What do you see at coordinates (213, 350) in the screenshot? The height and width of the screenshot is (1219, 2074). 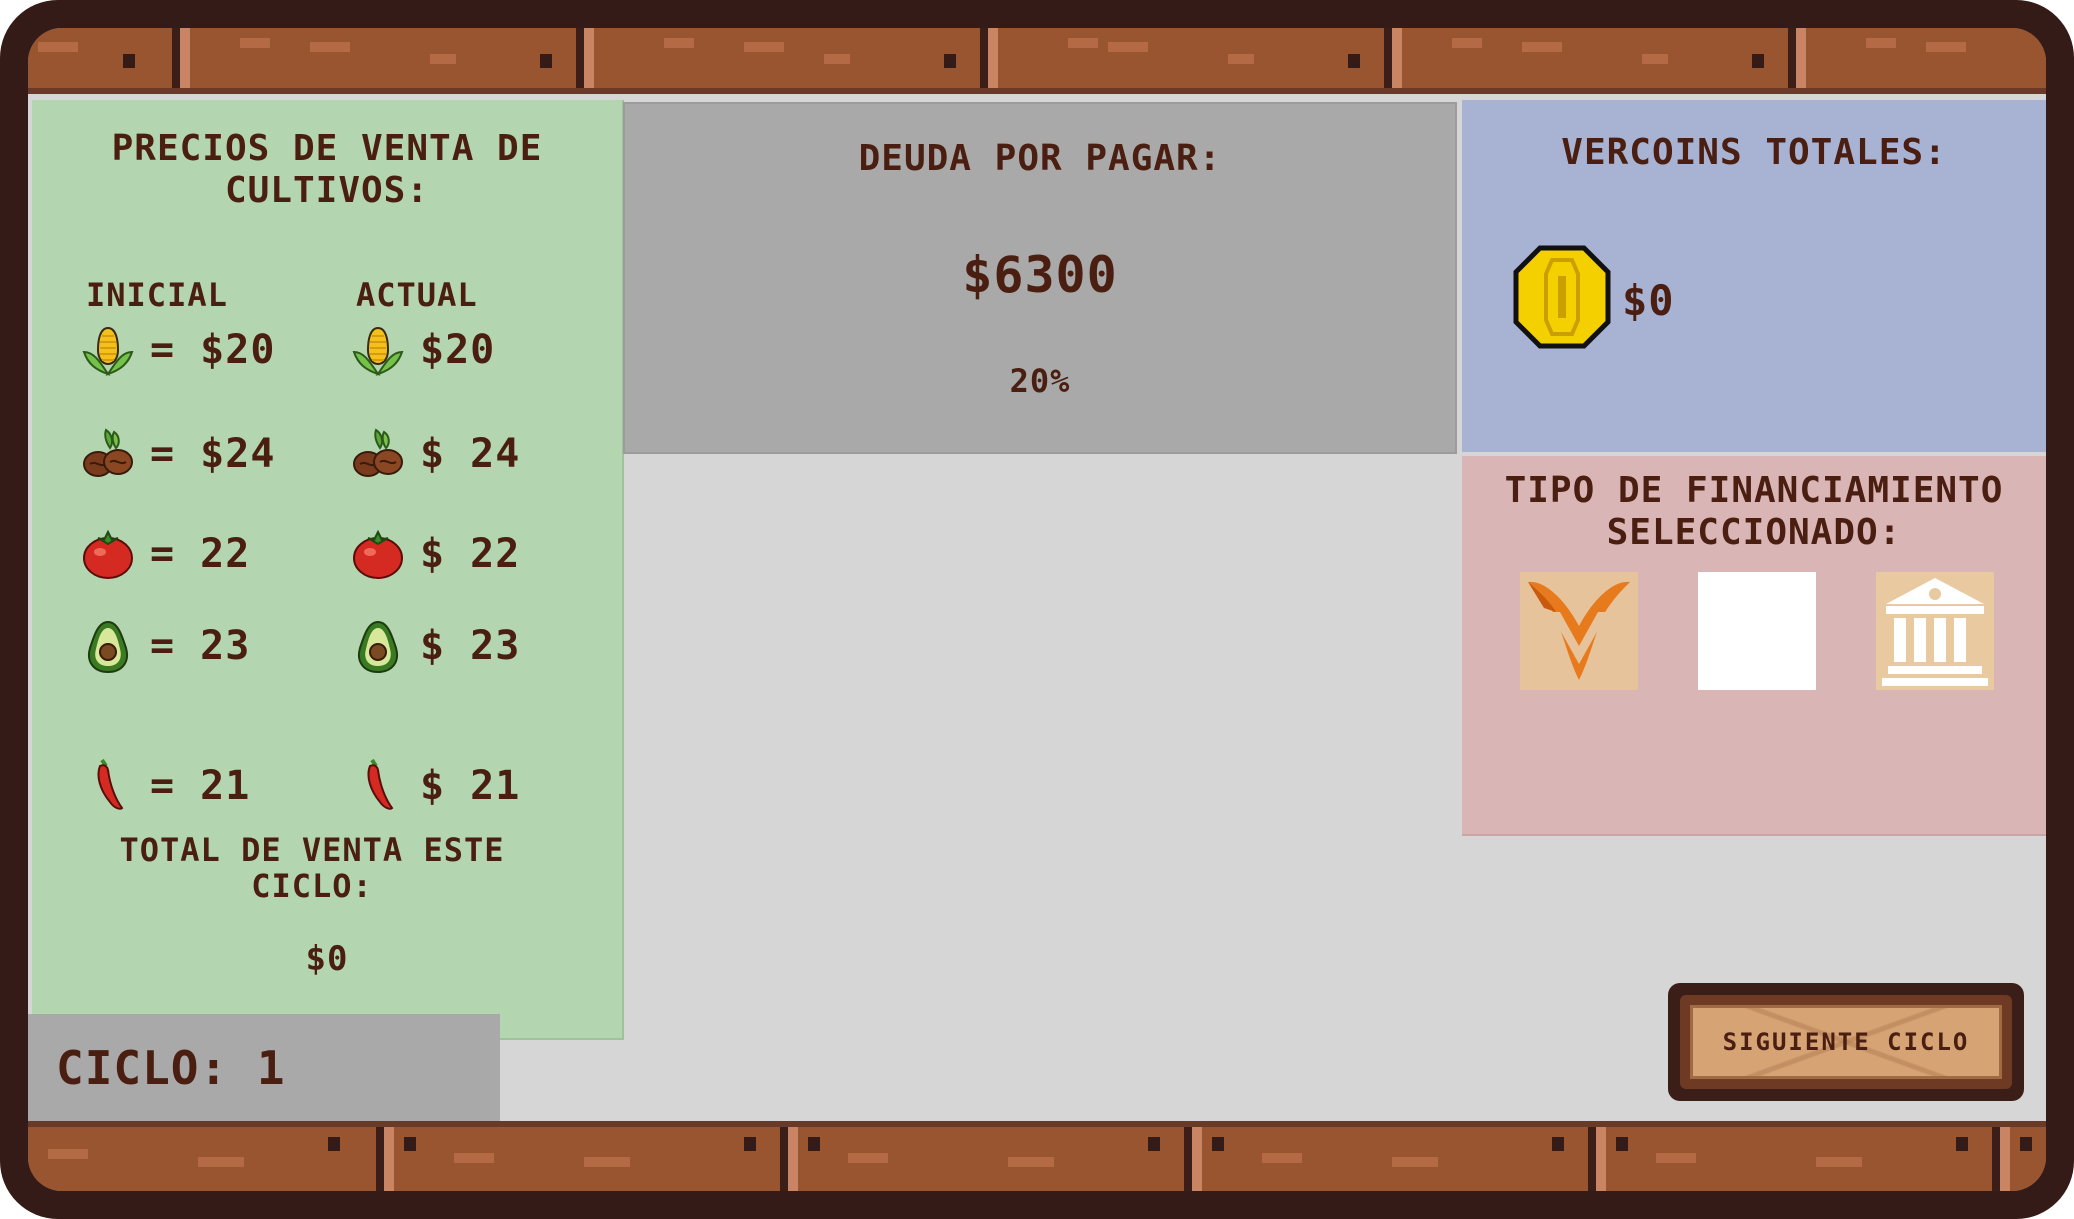 I see `corn-initial-price: = $20` at bounding box center [213, 350].